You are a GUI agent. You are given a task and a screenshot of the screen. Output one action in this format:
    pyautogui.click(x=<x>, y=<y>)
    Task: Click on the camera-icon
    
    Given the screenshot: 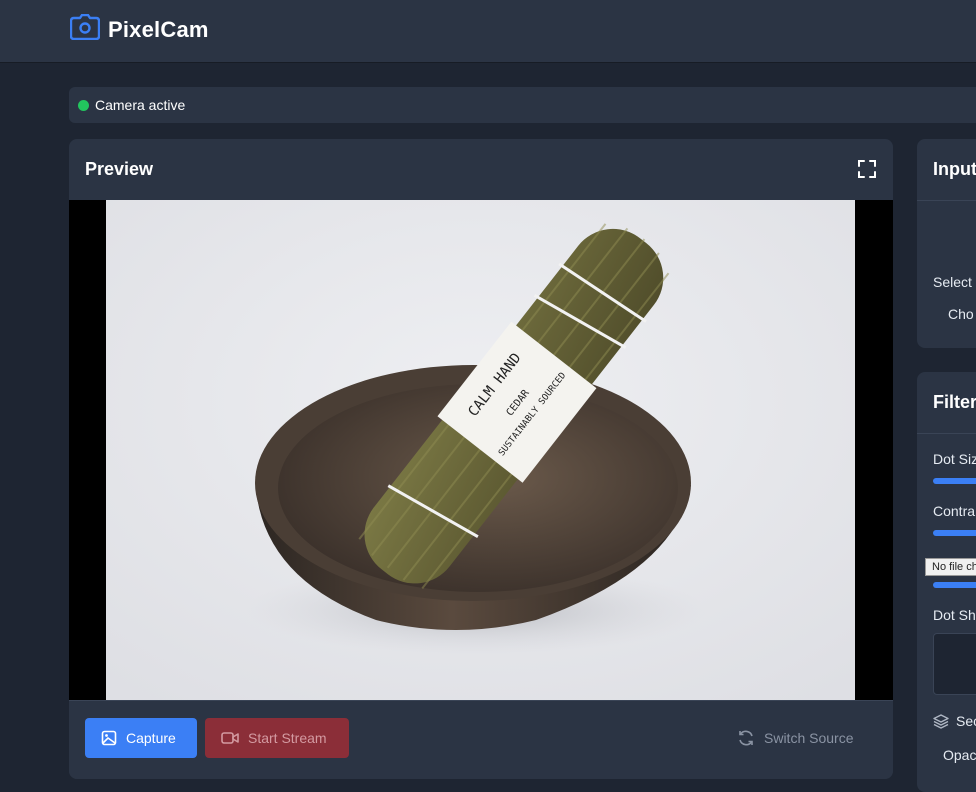 What is the action you would take?
    pyautogui.click(x=85, y=29)
    